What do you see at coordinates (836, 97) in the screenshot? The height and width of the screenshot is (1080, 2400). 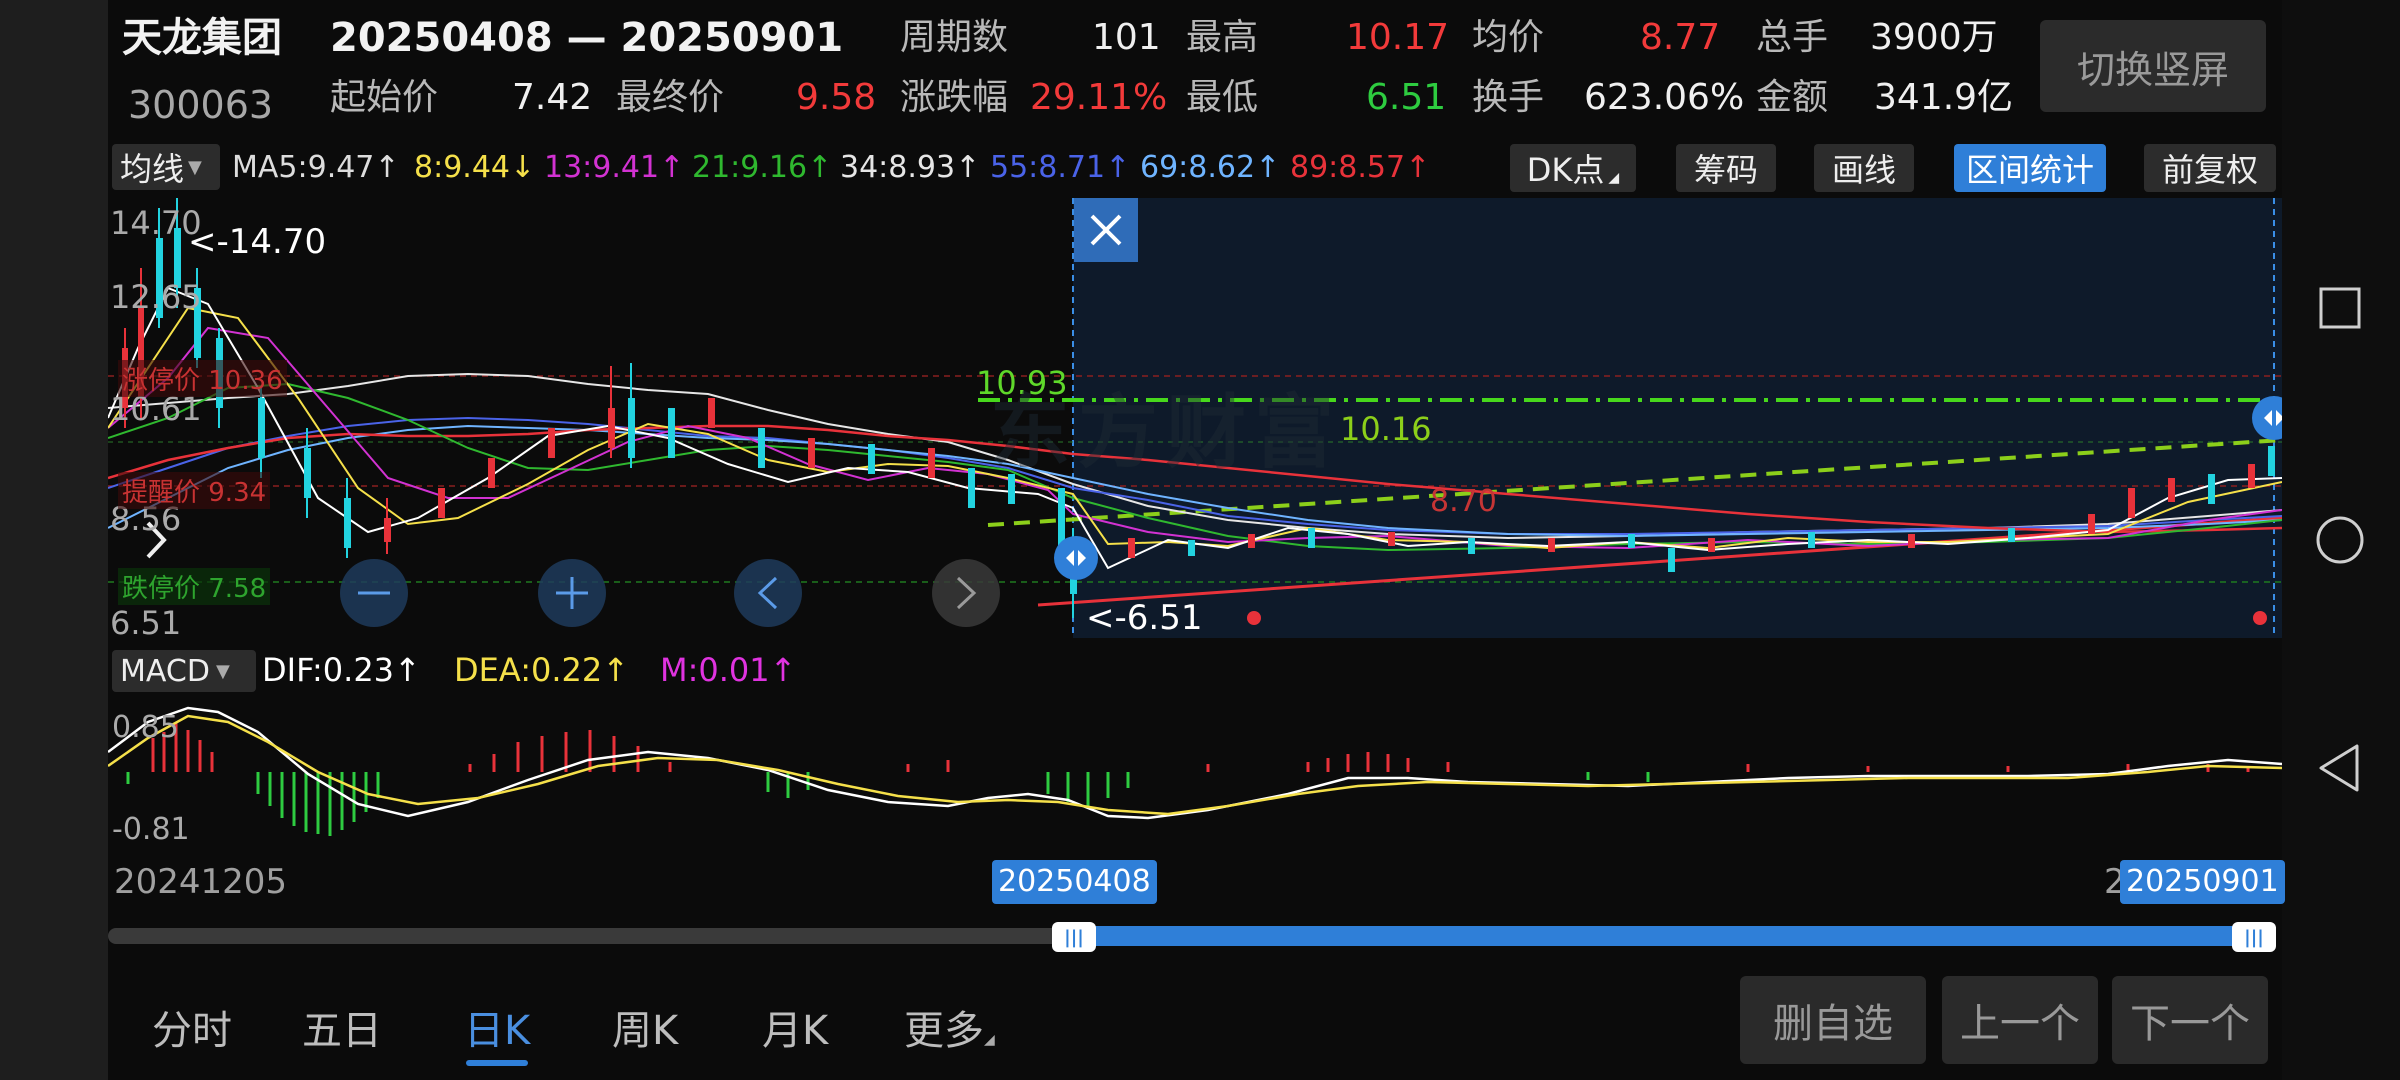 I see `stat-value: 9.58` at bounding box center [836, 97].